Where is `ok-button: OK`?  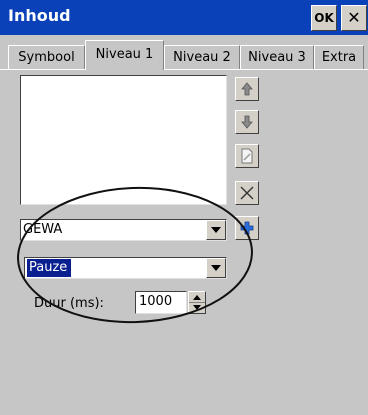
ok-button: OK is located at coordinates (324, 18).